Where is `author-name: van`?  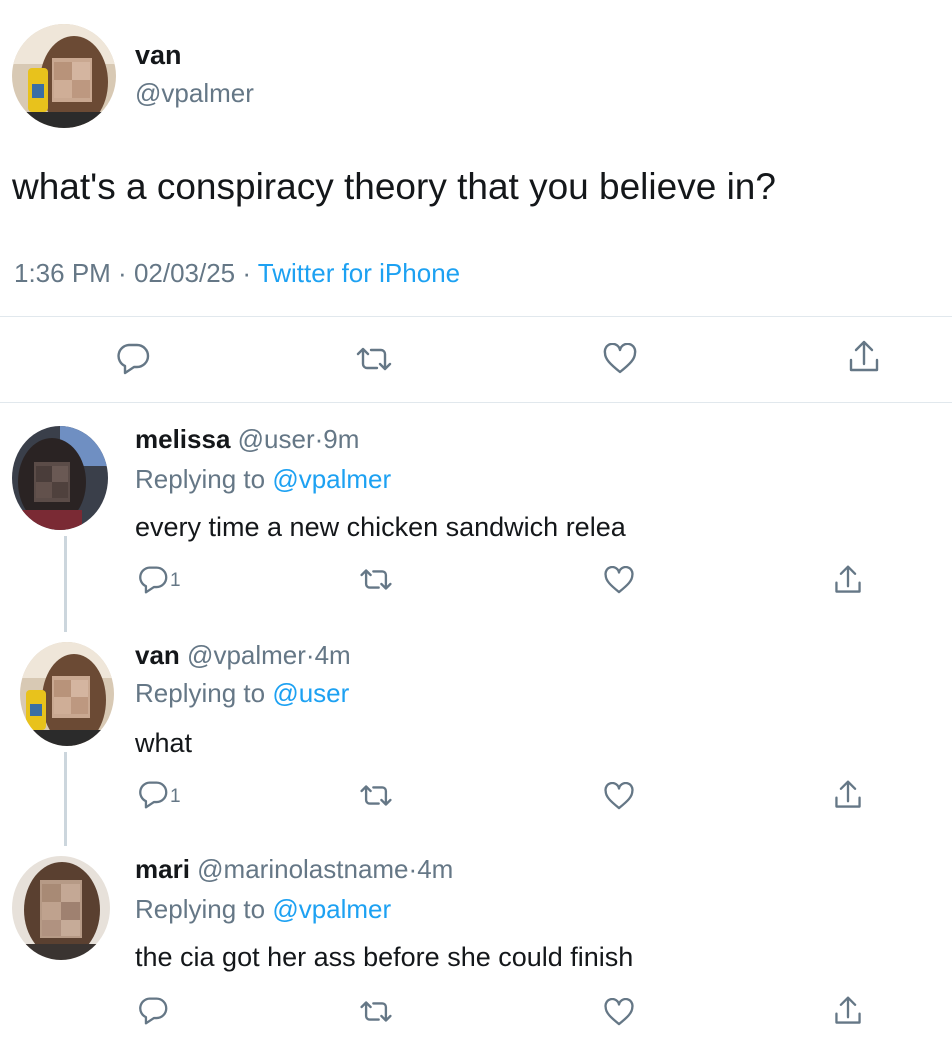 author-name: van is located at coordinates (158, 55).